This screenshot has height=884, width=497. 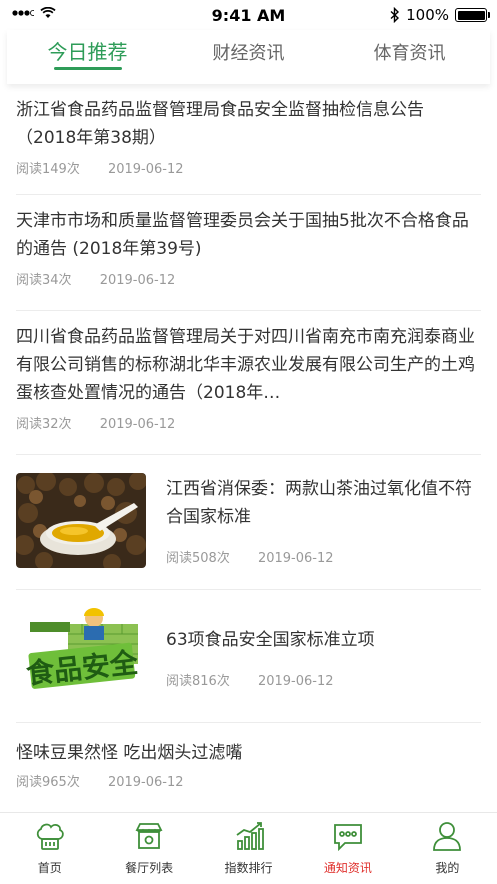 What do you see at coordinates (81, 653) in the screenshot?
I see `news-thumbnail-food-safety: 食品安全` at bounding box center [81, 653].